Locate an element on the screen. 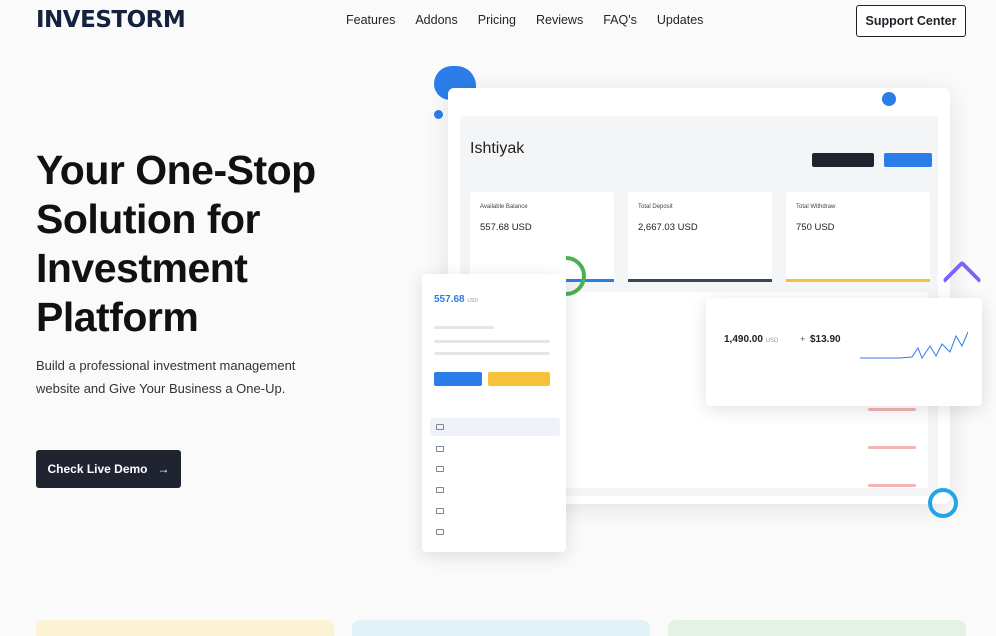 This screenshot has width=996, height=636. side-balance-currency: USD is located at coordinates (472, 301).